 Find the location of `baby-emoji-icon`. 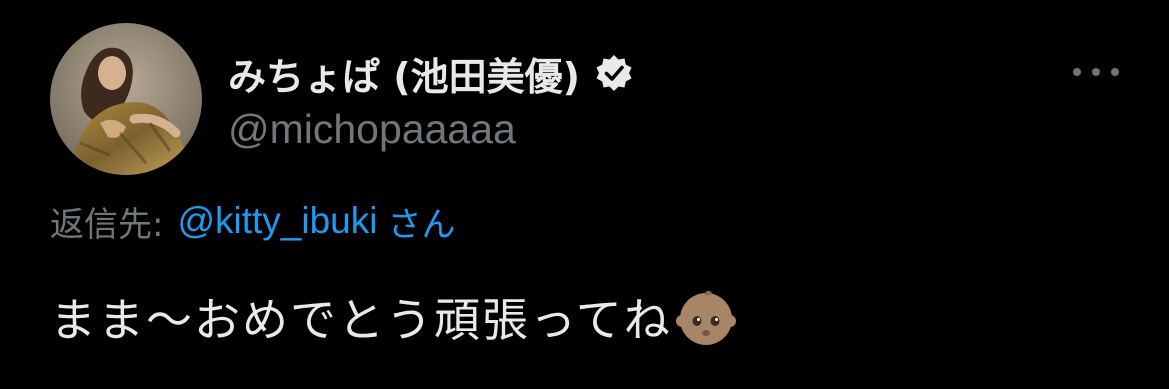

baby-emoji-icon is located at coordinates (706, 317).